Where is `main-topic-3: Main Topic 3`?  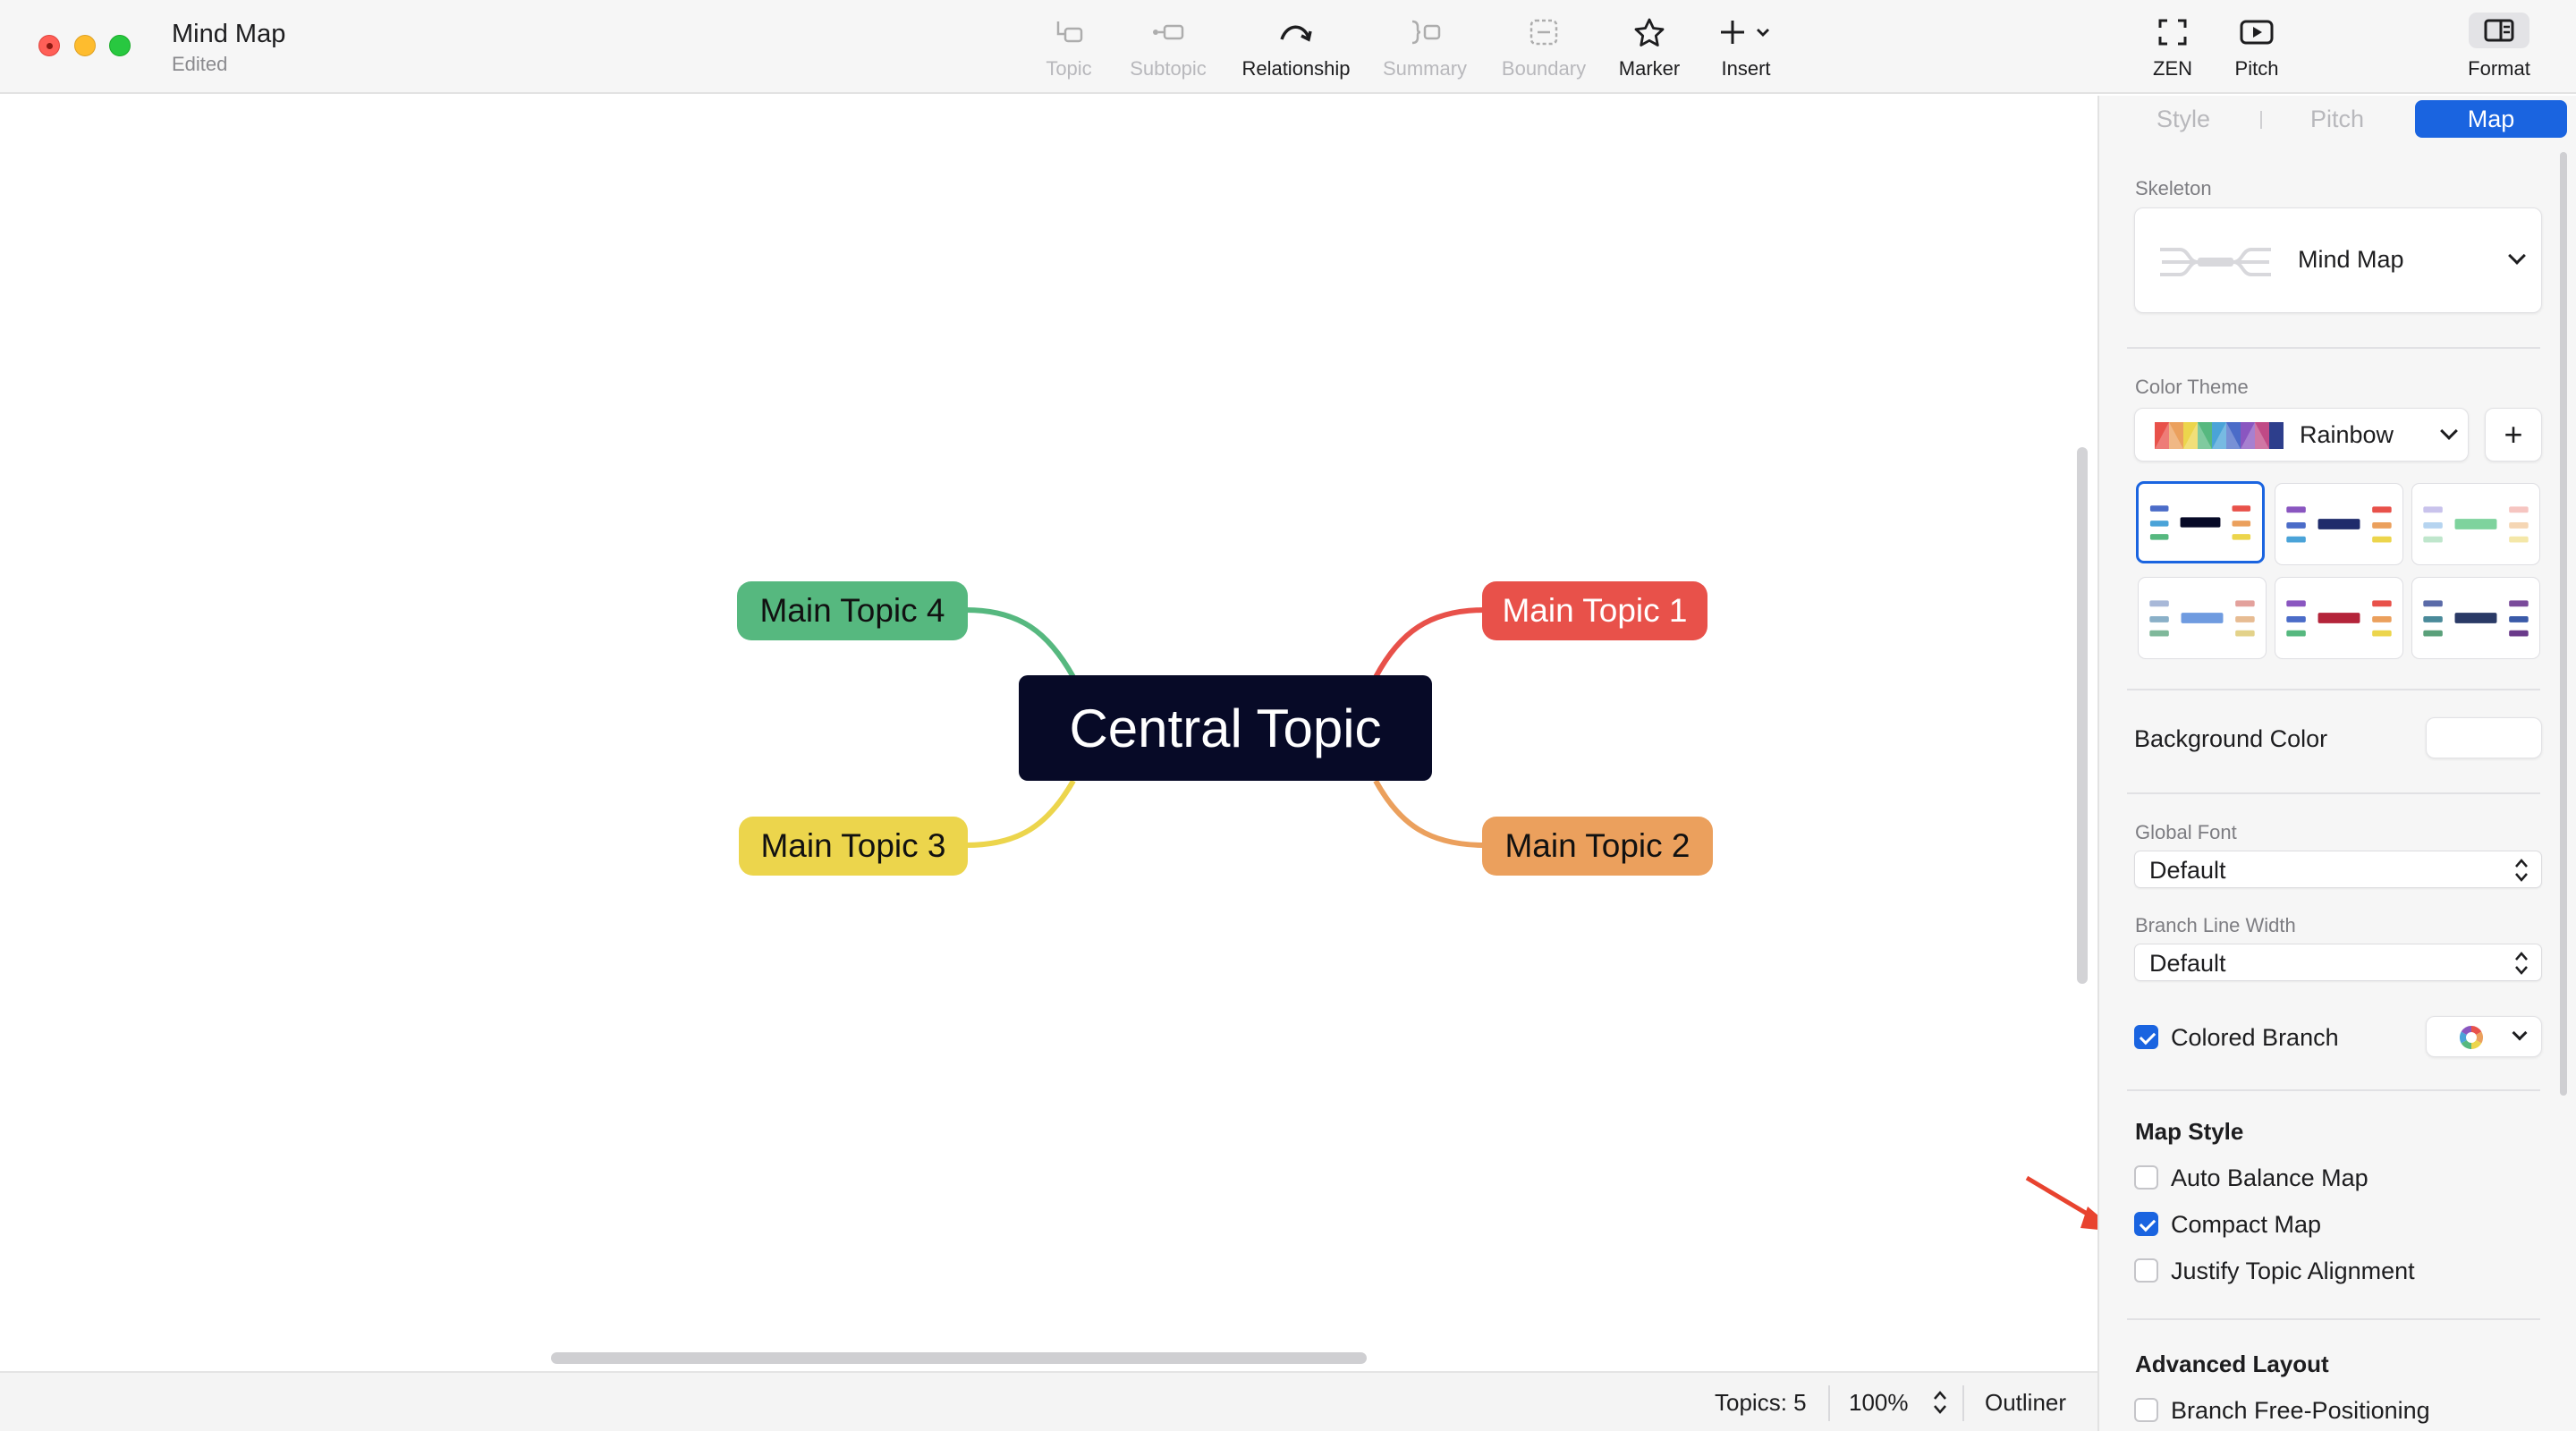
main-topic-3: Main Topic 3 is located at coordinates (853, 847).